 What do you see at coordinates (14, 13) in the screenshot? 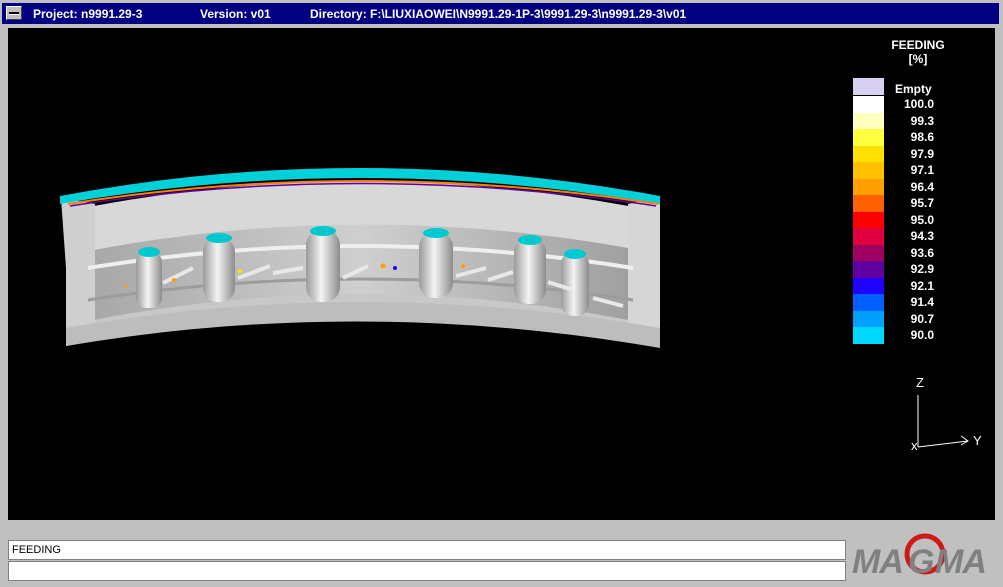
I see `system-menu-icon` at bounding box center [14, 13].